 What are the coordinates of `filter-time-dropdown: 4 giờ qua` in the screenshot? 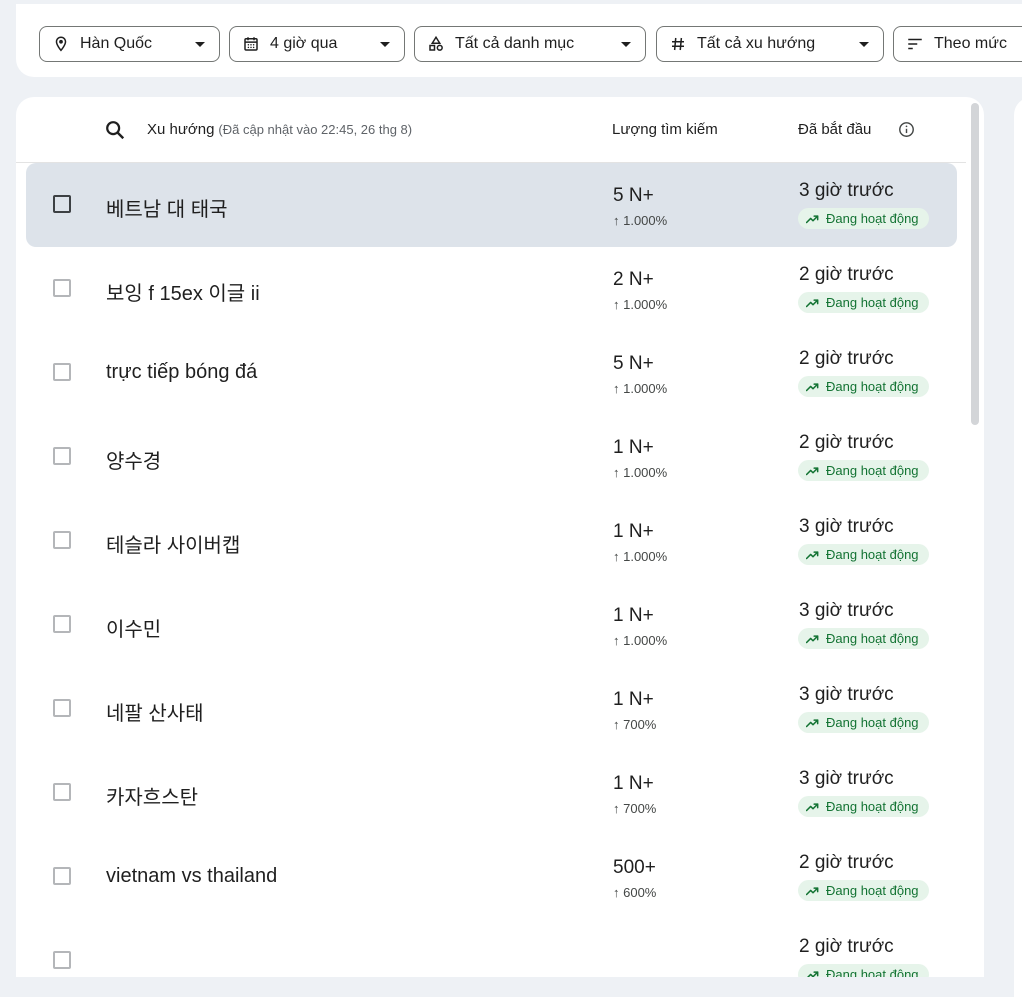 It's located at (317, 44).